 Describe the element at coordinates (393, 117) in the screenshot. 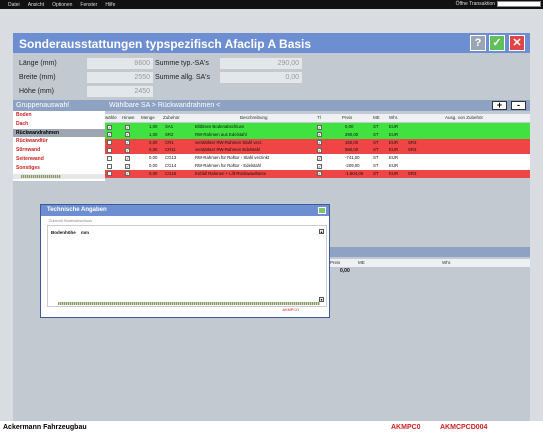

I see `col-whr: Whr.` at that location.